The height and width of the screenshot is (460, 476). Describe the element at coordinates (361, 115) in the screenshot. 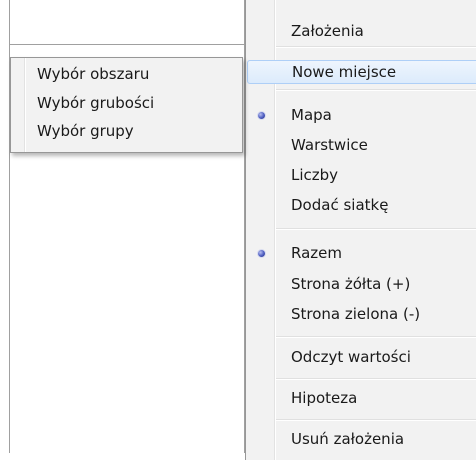

I see `menu-item-mapa: Mapa` at that location.